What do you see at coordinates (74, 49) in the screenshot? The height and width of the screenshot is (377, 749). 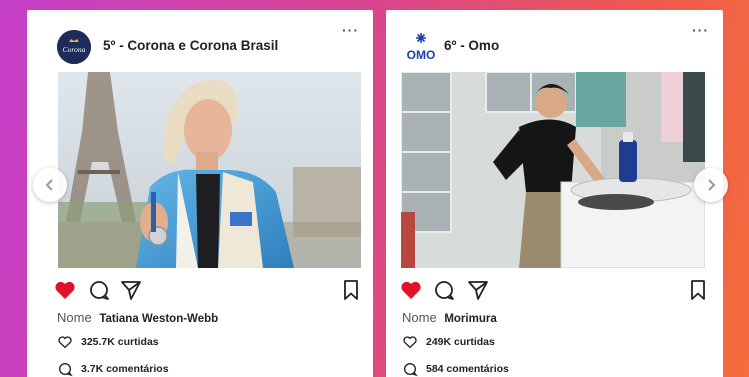 I see `svg-text: Corona` at bounding box center [74, 49].